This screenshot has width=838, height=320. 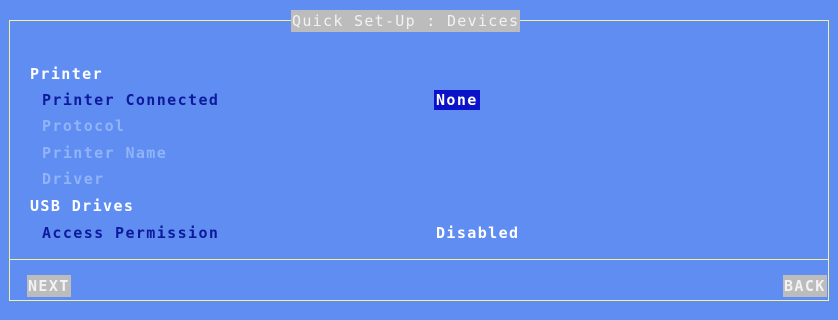 What do you see at coordinates (84, 126) in the screenshot?
I see `protocol-label: Protocol` at bounding box center [84, 126].